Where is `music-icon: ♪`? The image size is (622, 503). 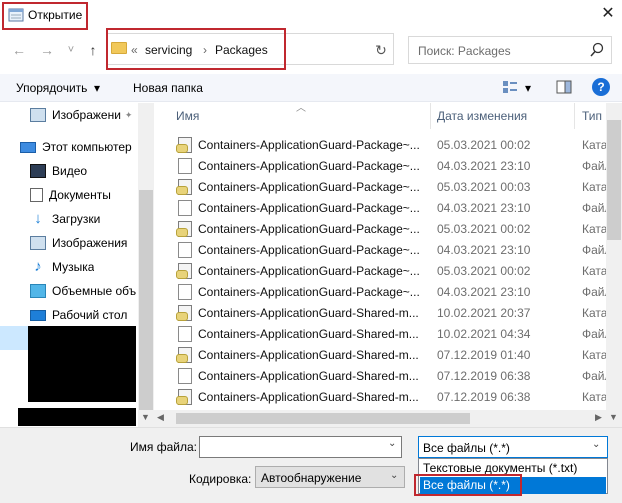
music-icon: ♪ is located at coordinates (38, 266).